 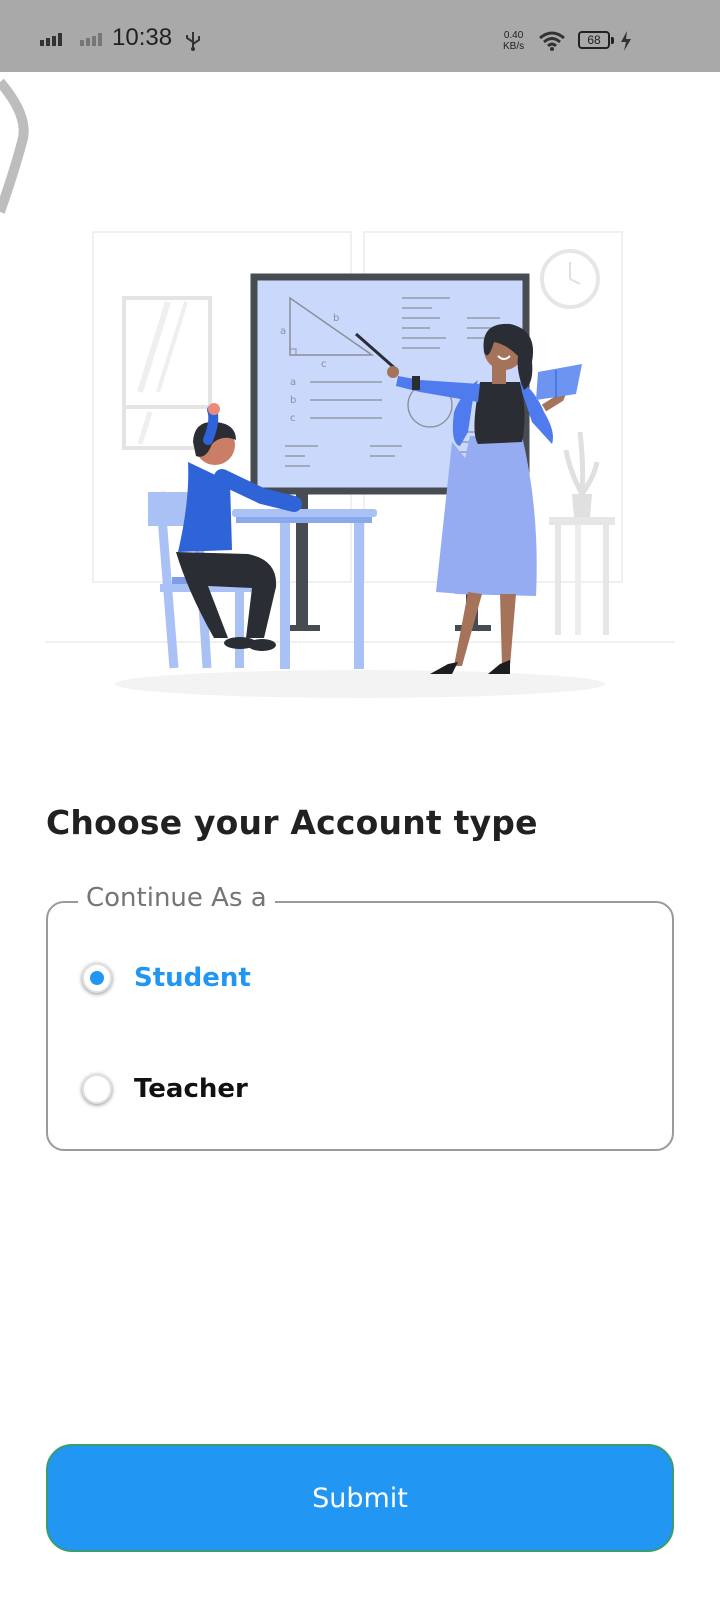 I want to click on page-title: Choose your Account type, so click(x=292, y=822).